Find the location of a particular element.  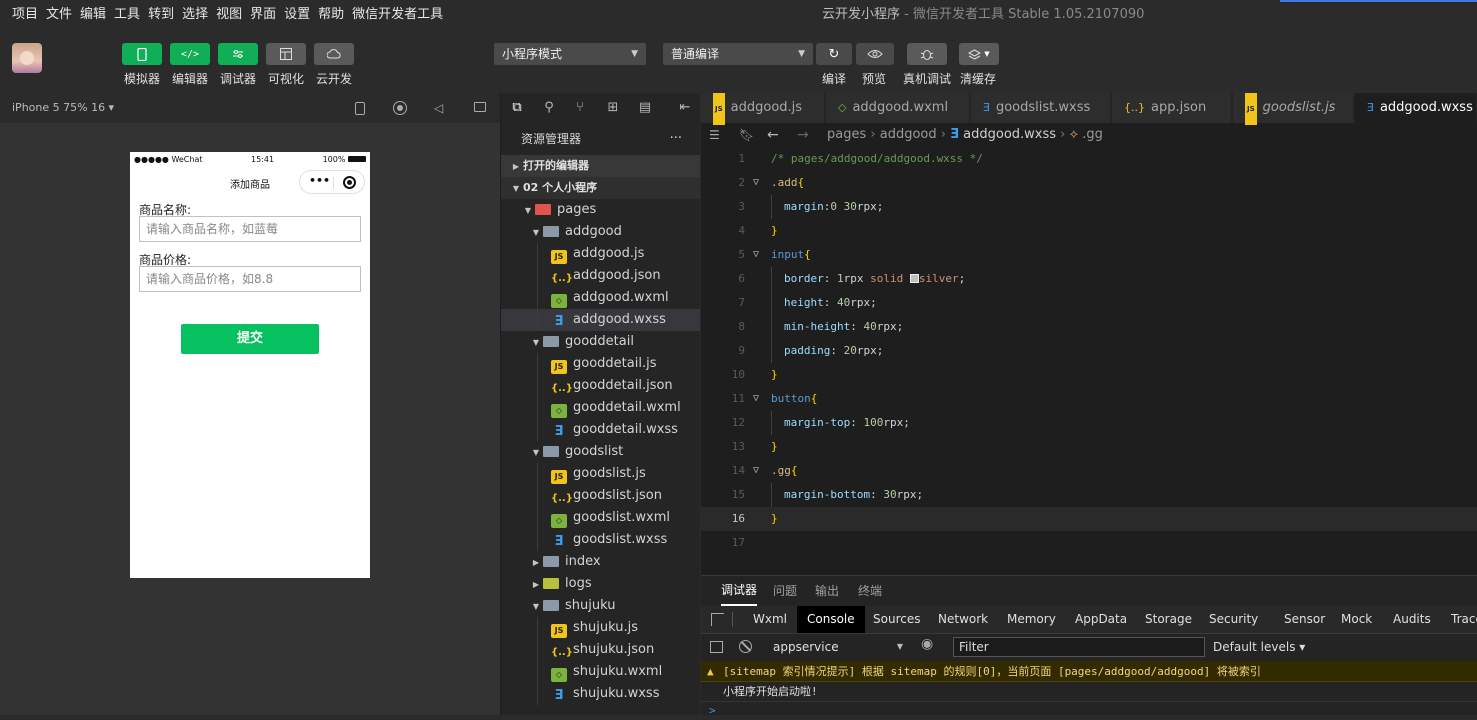

editor-tab: Ǝaddgood.wxss is located at coordinates (1416, 108).